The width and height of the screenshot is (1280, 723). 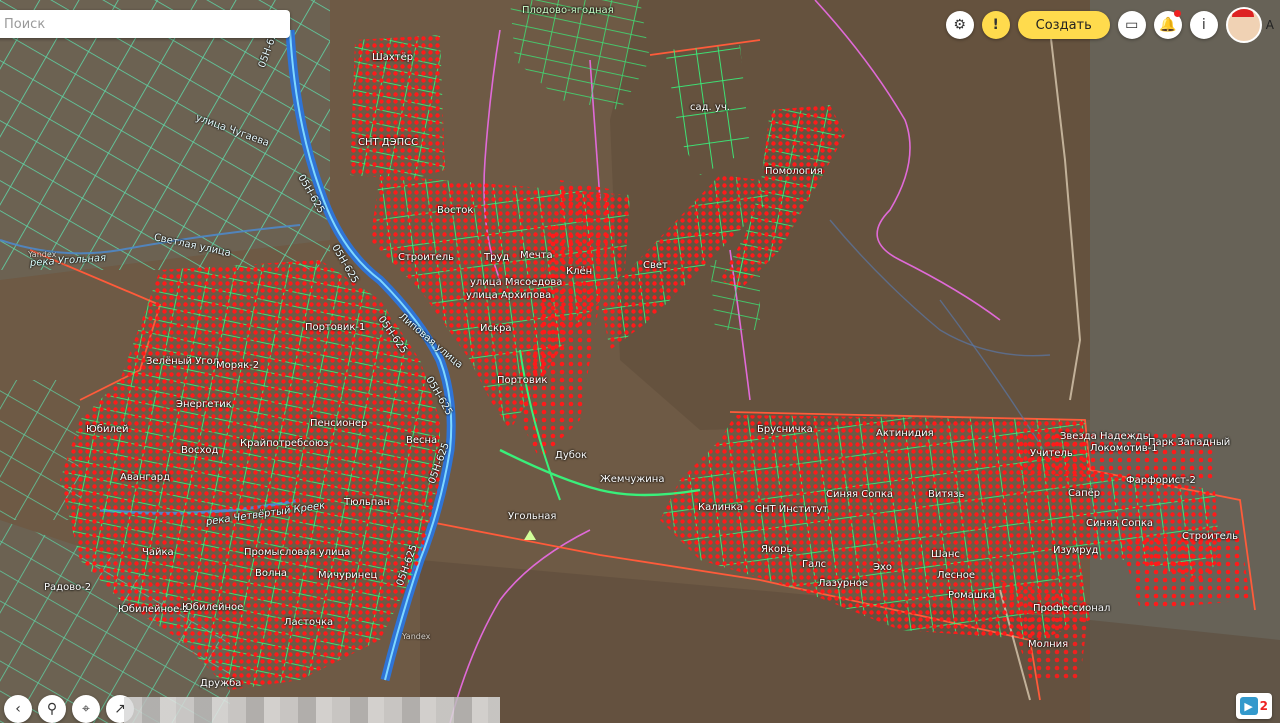 What do you see at coordinates (1063, 25) in the screenshot?
I see `create-button: Создать` at bounding box center [1063, 25].